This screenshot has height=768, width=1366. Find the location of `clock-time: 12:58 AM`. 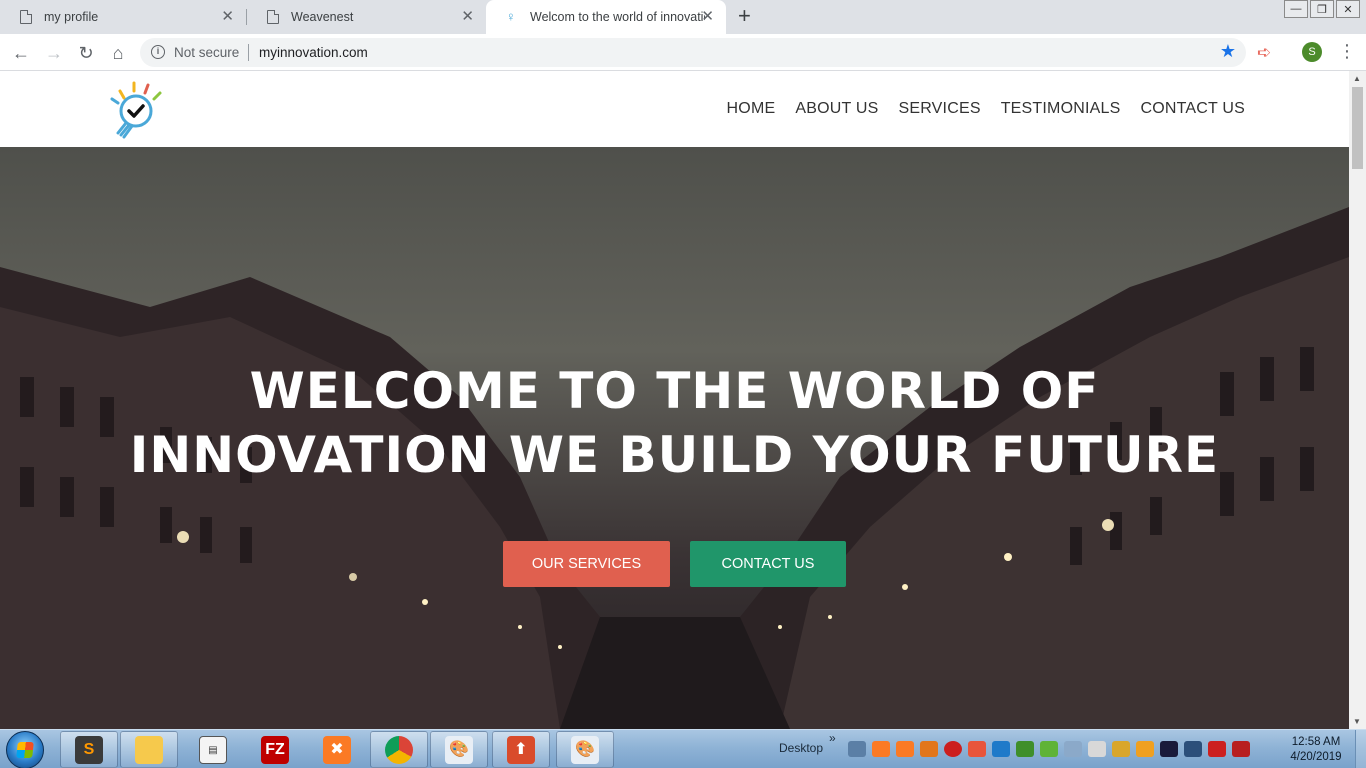

clock-time: 12:58 AM is located at coordinates (1316, 742).